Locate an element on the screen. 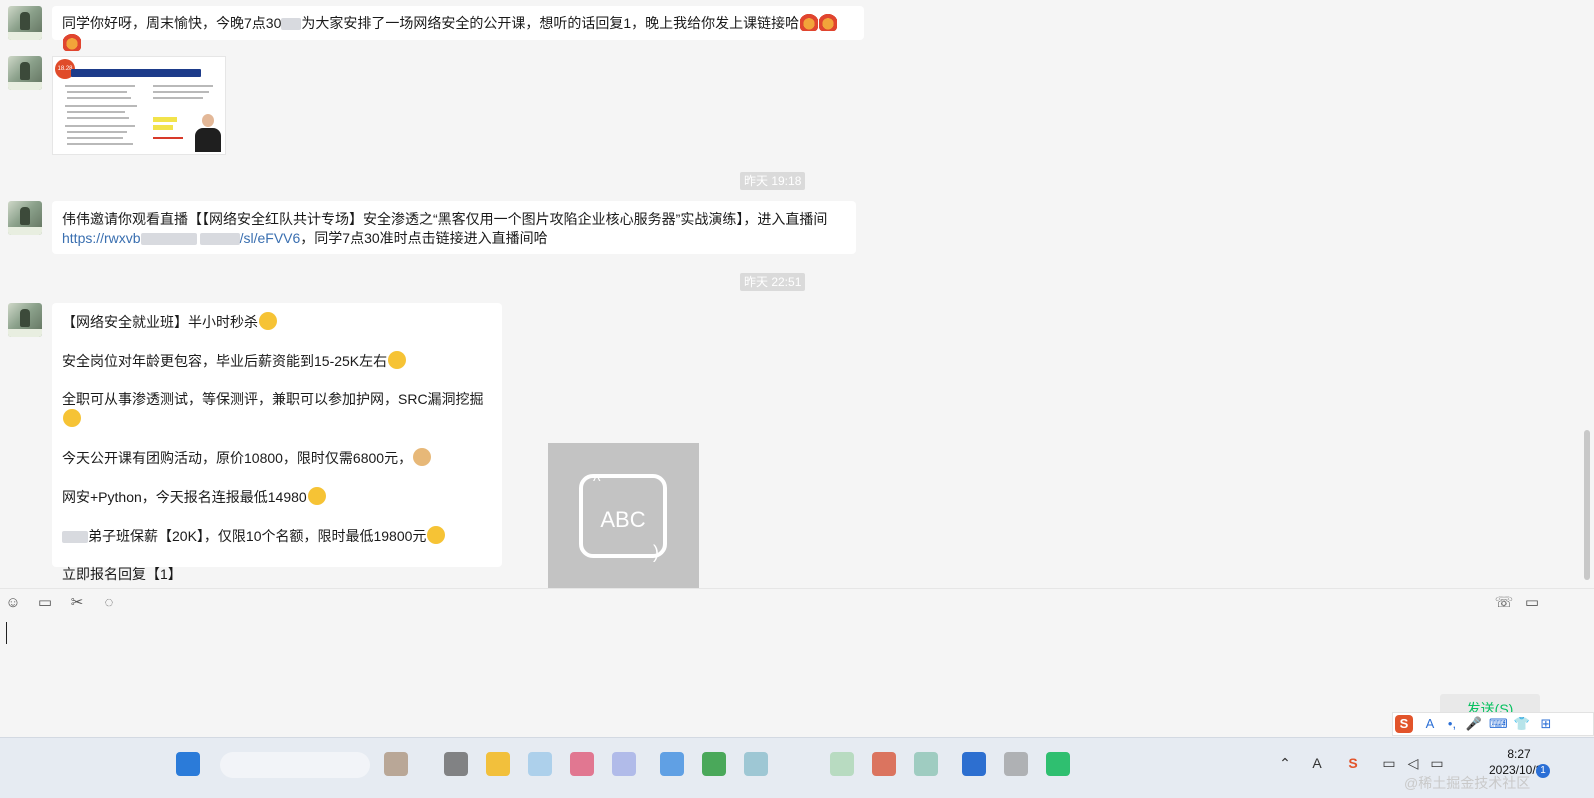  chat-toolbar: ☺ ▭ ✂ ◌ ☏ ▭ is located at coordinates (797, 602).